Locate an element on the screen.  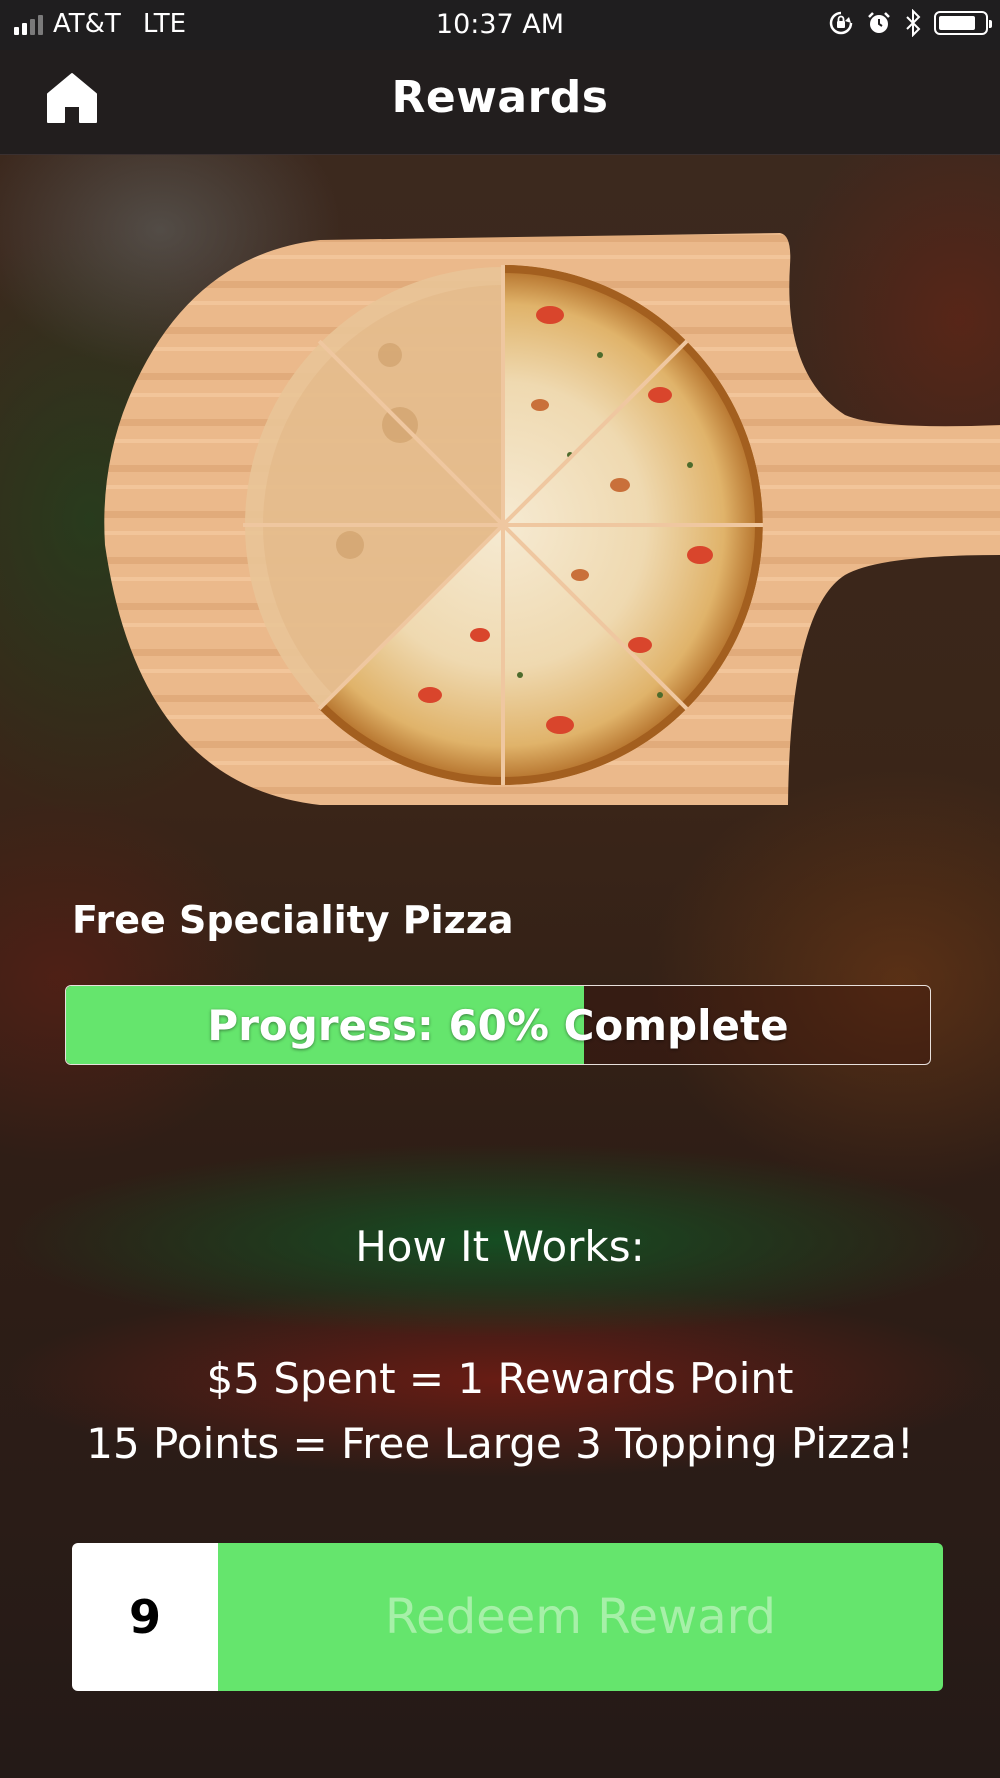
status-bar: AT&T LTE 10:37 AM is located at coordinates (500, 25).